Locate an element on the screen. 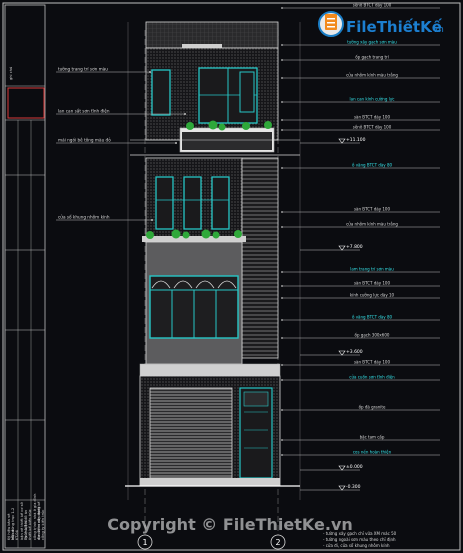 The width and height of the screenshot is (463, 553). title-block-text: thiết kế kiến trúc is located at coordinates (30, 524).